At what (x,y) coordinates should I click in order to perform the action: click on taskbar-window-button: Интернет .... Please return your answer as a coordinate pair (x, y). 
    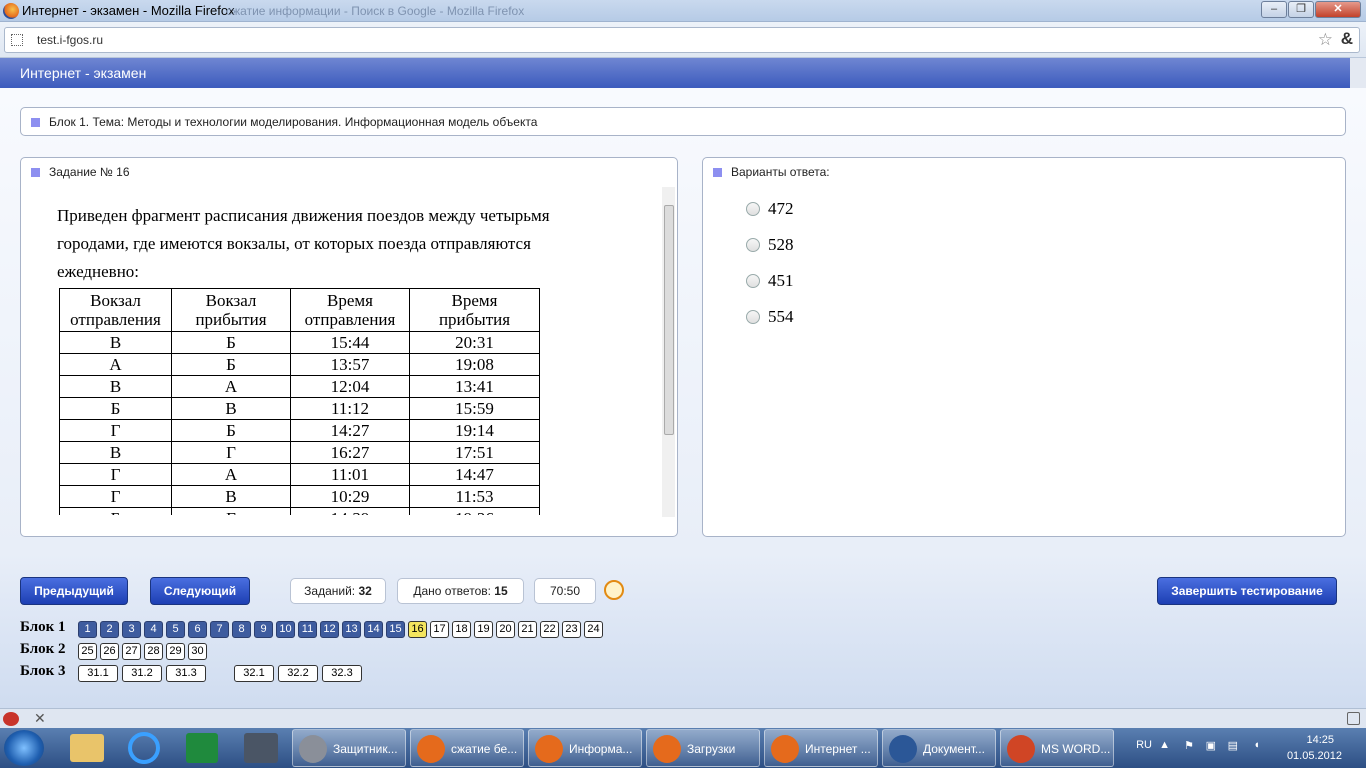
    Looking at the image, I should click on (821, 748).